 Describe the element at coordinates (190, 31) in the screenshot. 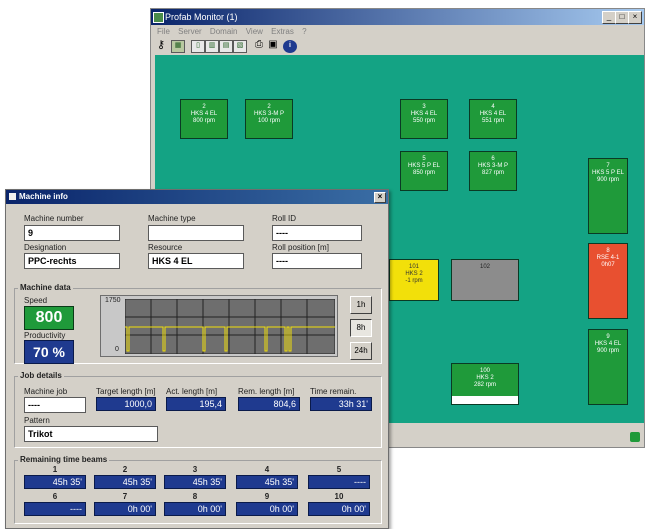

I see `menu-server: Server` at that location.